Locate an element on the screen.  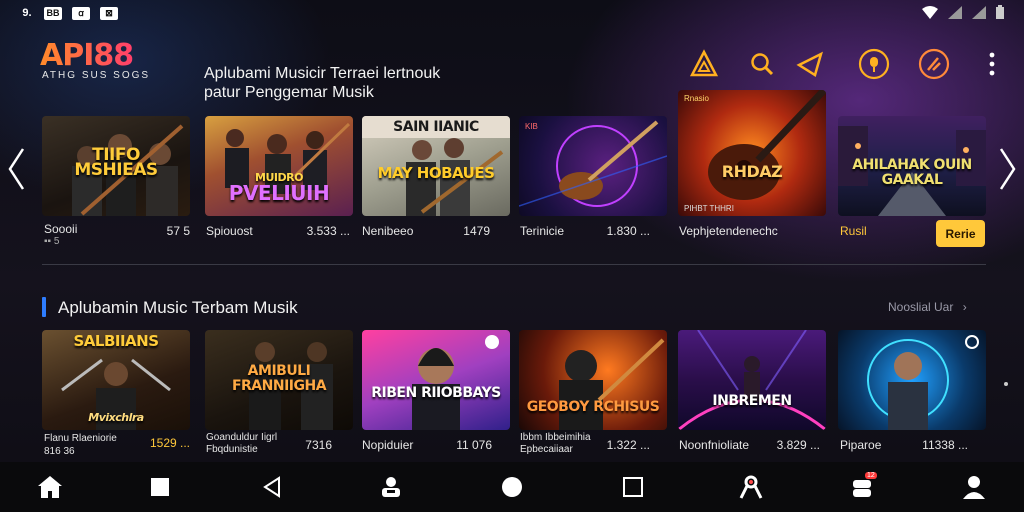
section-card-2: AMIBULI FRANNIIGHA is located at coordinates (279, 380).